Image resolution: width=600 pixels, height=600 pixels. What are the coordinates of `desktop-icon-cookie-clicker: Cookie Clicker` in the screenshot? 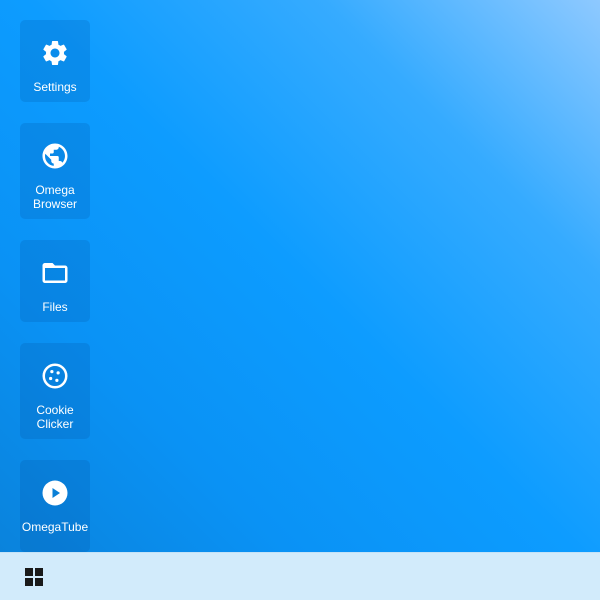 It's located at (55, 391).